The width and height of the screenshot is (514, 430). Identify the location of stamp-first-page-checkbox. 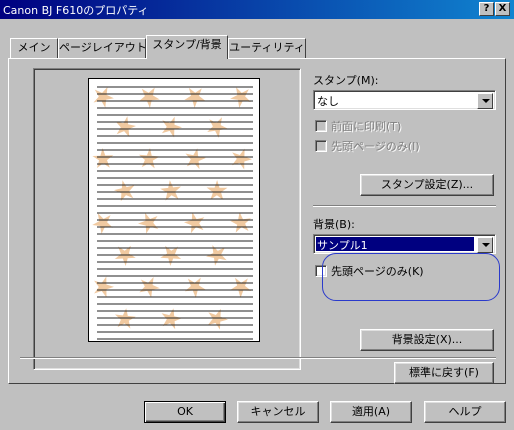
(321, 146).